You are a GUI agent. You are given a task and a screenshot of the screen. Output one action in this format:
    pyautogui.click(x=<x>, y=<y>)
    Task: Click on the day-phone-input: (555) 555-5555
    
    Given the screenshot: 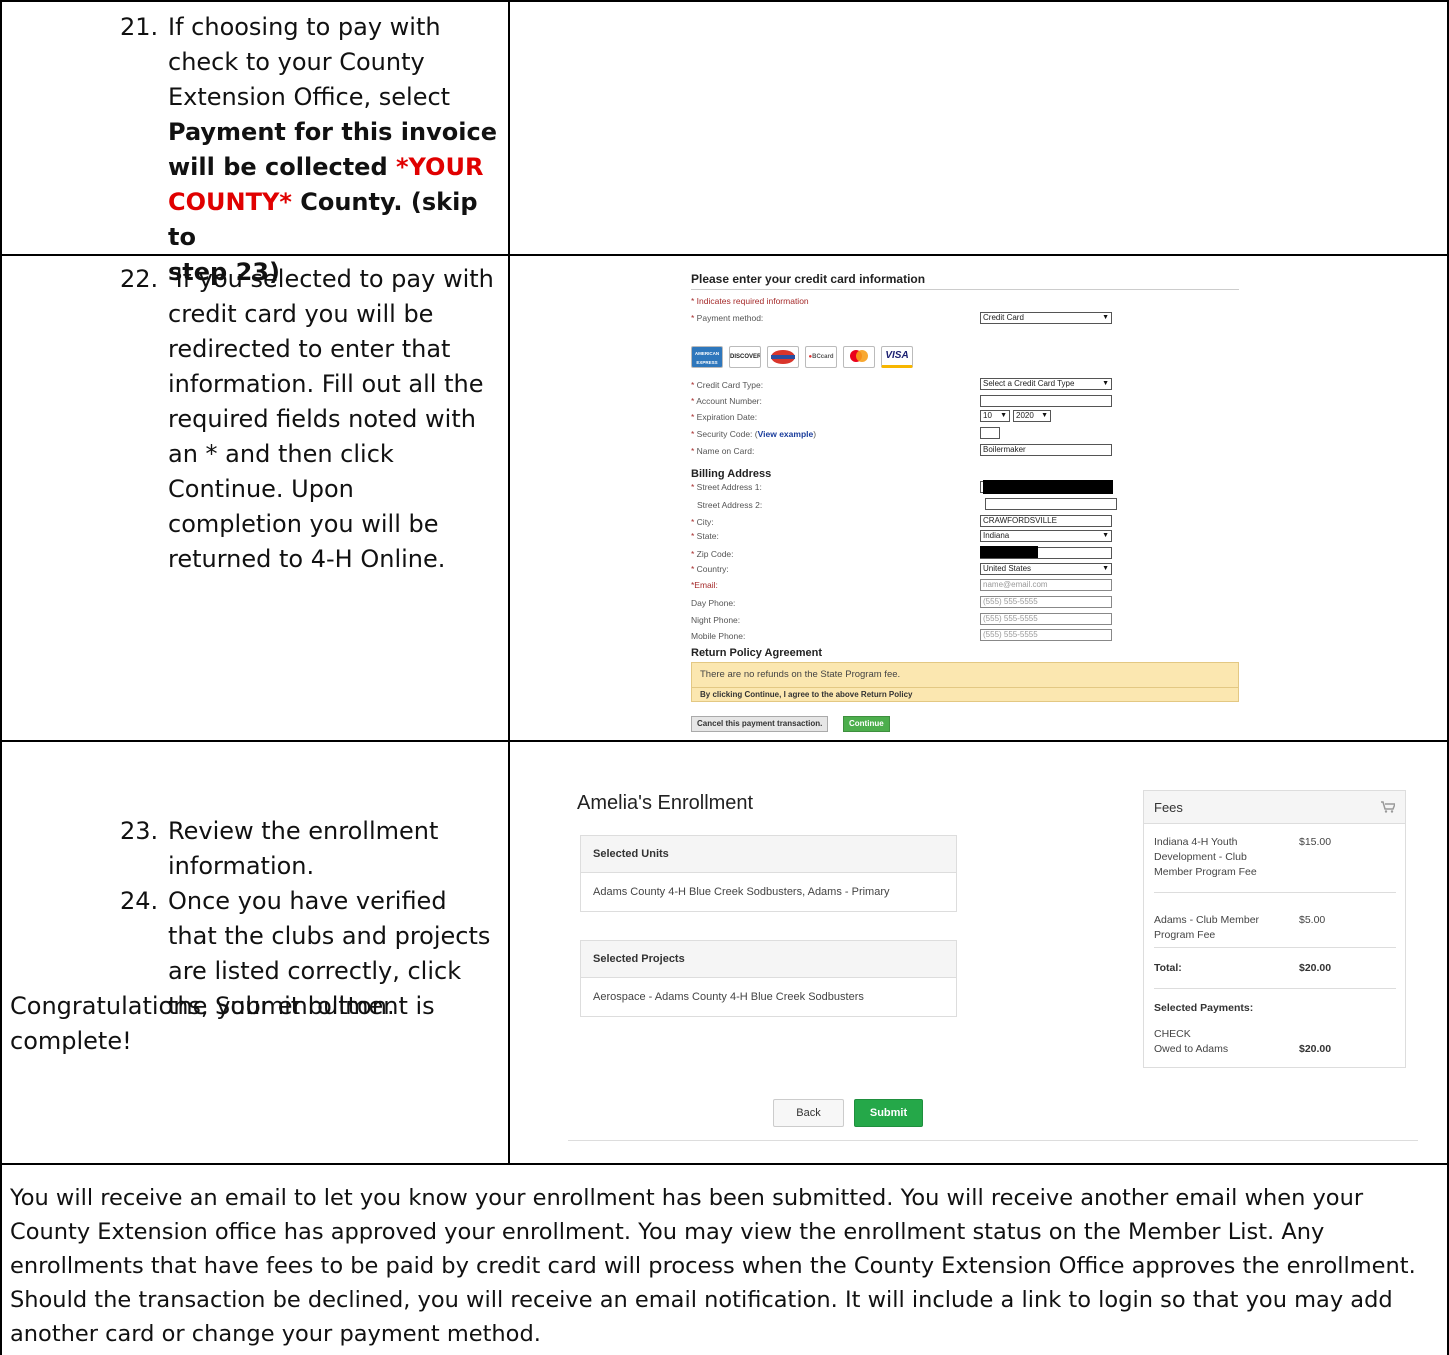 What is the action you would take?
    pyautogui.click(x=1046, y=602)
    